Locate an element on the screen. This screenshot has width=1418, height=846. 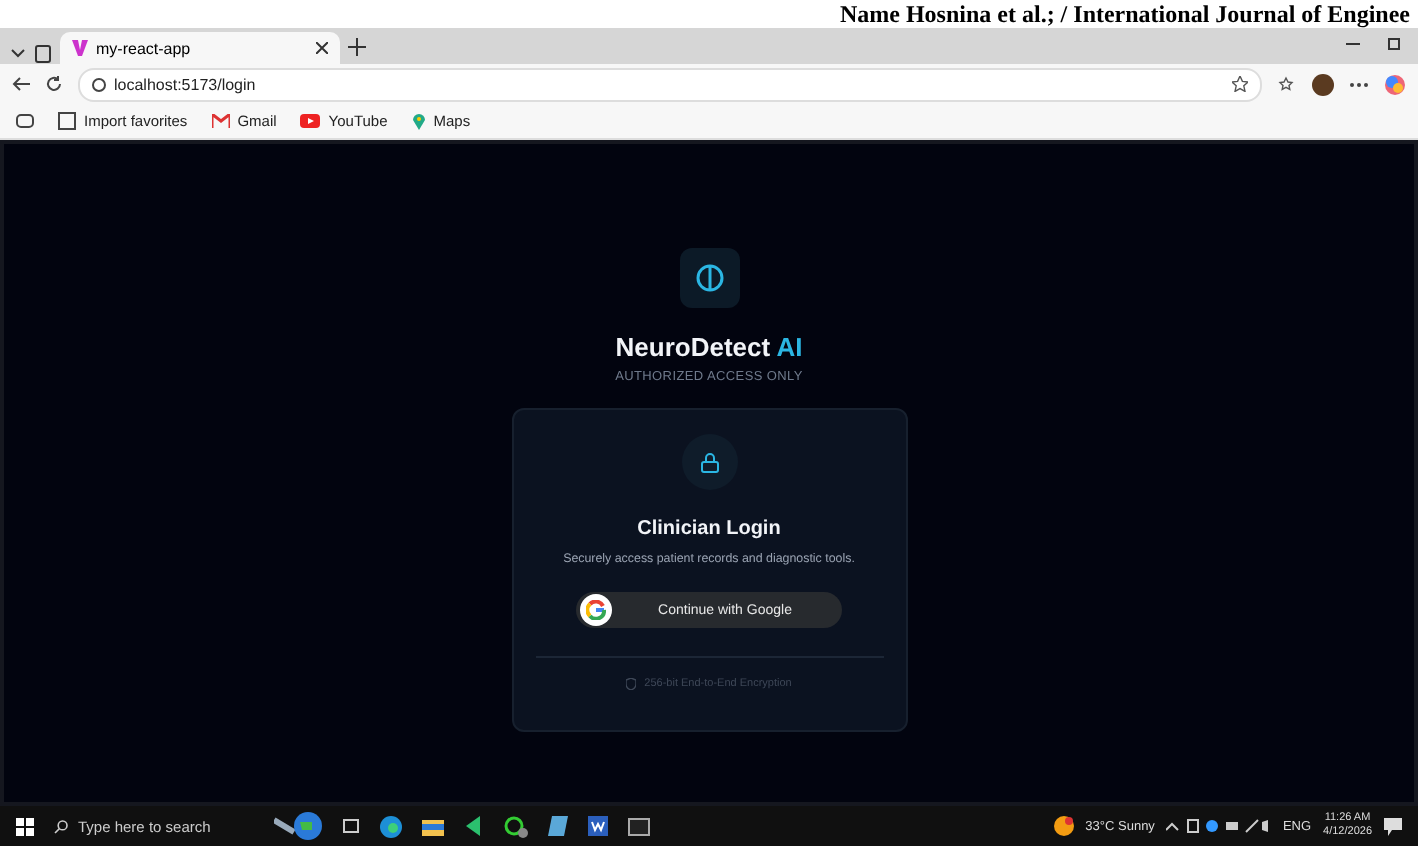
refresh-icon is located at coordinates (54, 84).